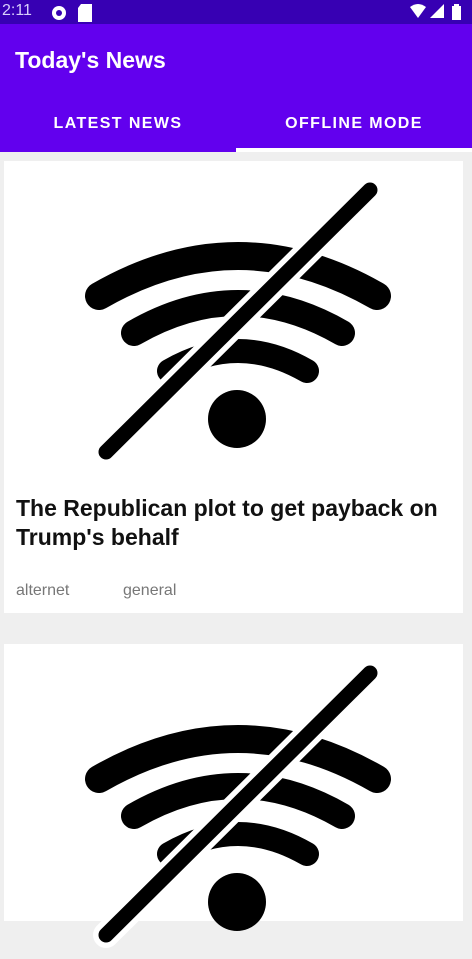 This screenshot has height=959, width=472. I want to click on wifi-icon, so click(418, 11).